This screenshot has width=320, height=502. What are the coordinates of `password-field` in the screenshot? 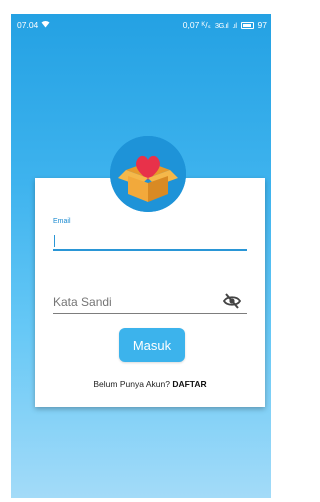 It's located at (150, 302).